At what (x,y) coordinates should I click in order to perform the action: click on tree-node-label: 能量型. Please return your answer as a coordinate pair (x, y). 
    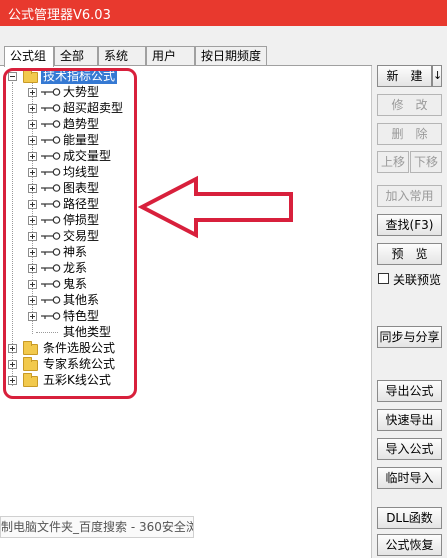
    Looking at the image, I should click on (81, 140).